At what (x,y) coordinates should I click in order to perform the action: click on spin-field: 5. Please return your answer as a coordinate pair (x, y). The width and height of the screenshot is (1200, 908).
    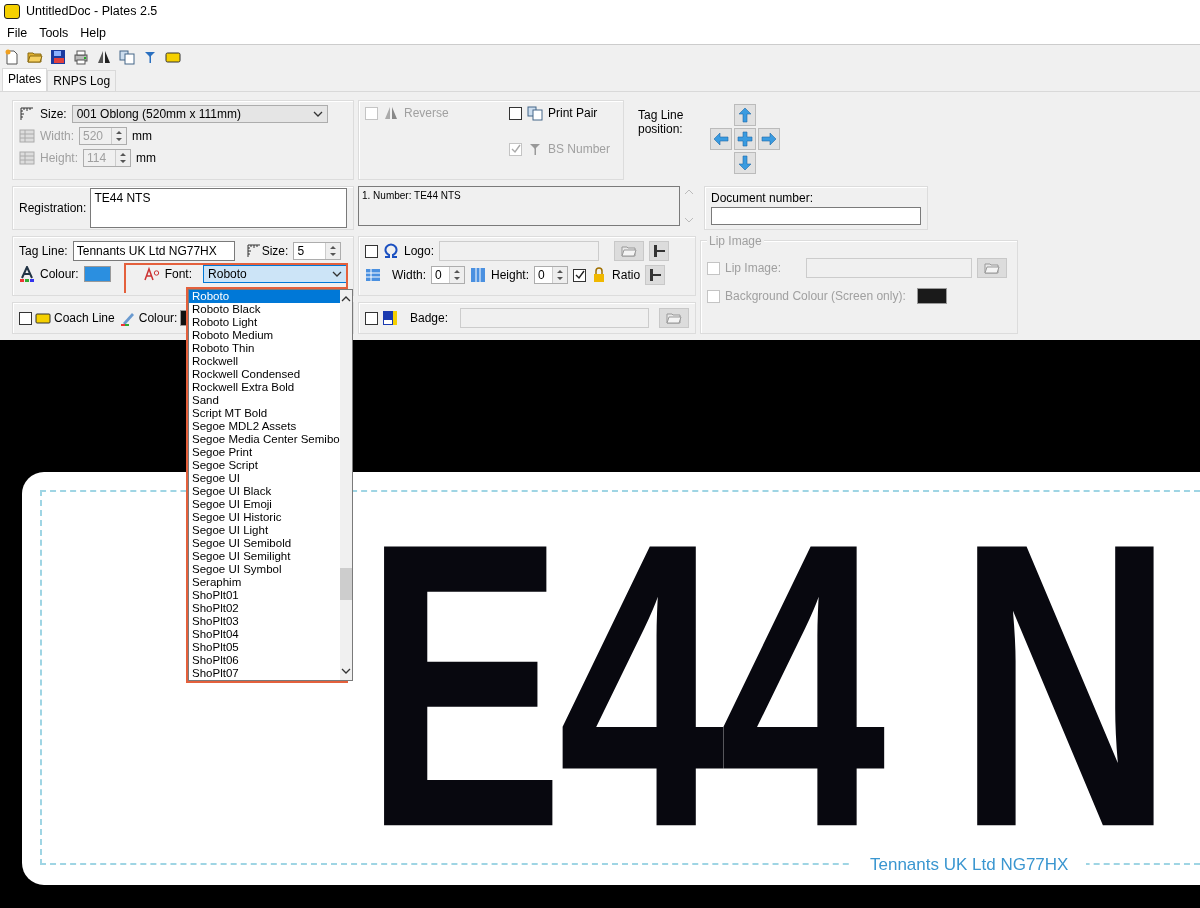
    Looking at the image, I should click on (317, 251).